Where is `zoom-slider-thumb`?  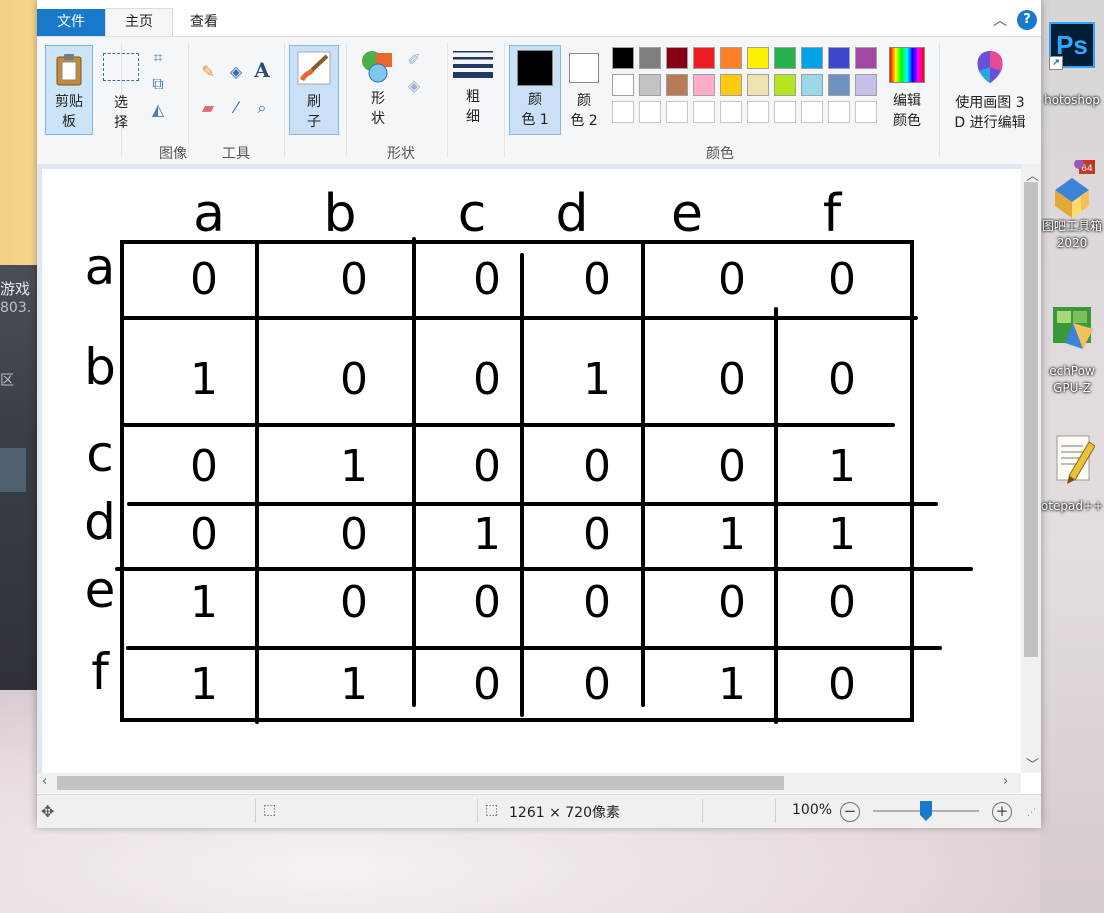 zoom-slider-thumb is located at coordinates (926, 811).